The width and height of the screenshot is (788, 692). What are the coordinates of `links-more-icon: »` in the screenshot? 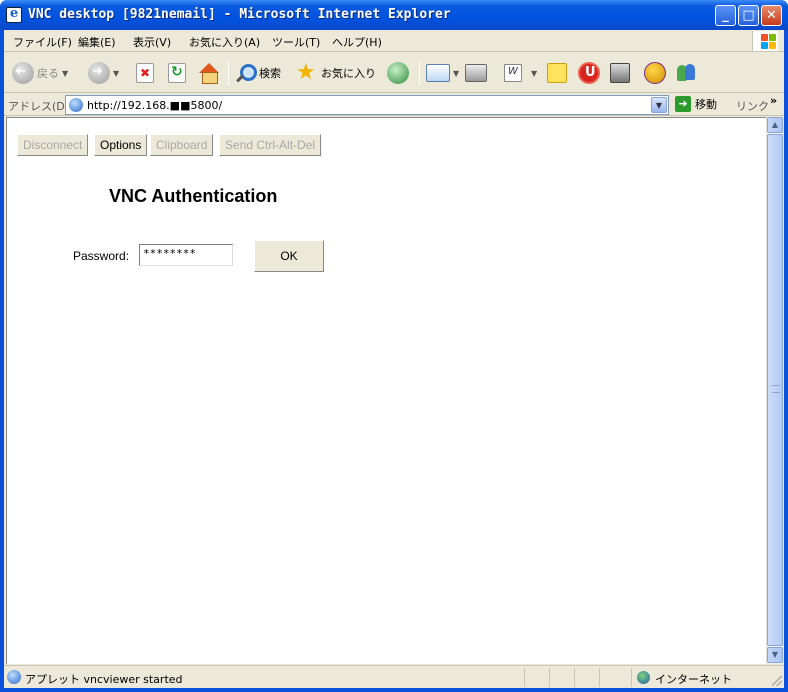 It's located at (773, 100).